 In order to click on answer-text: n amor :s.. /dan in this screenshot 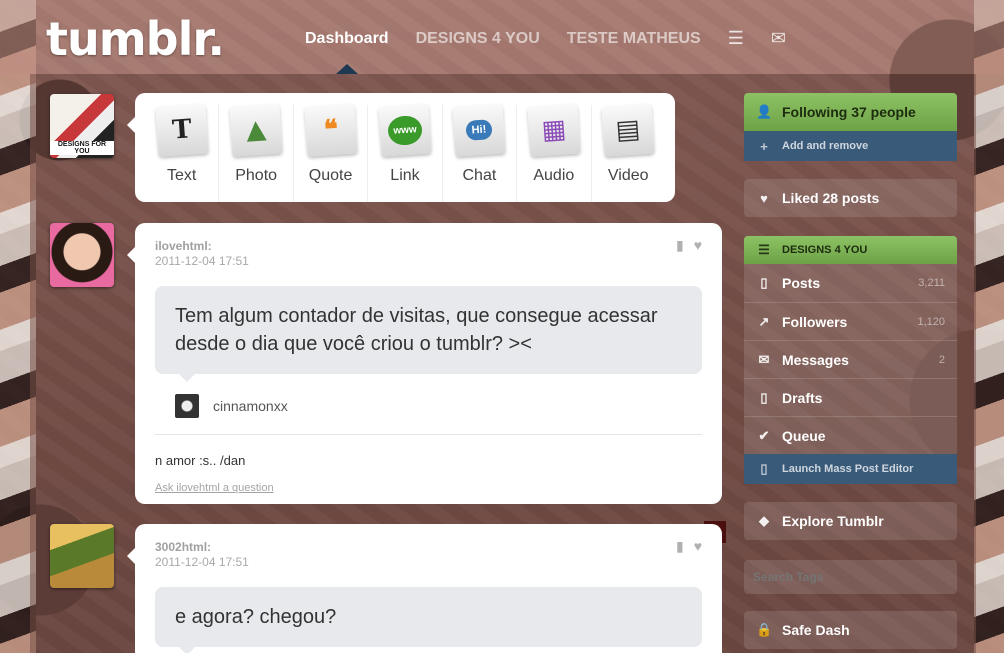, I will do `click(428, 451)`.